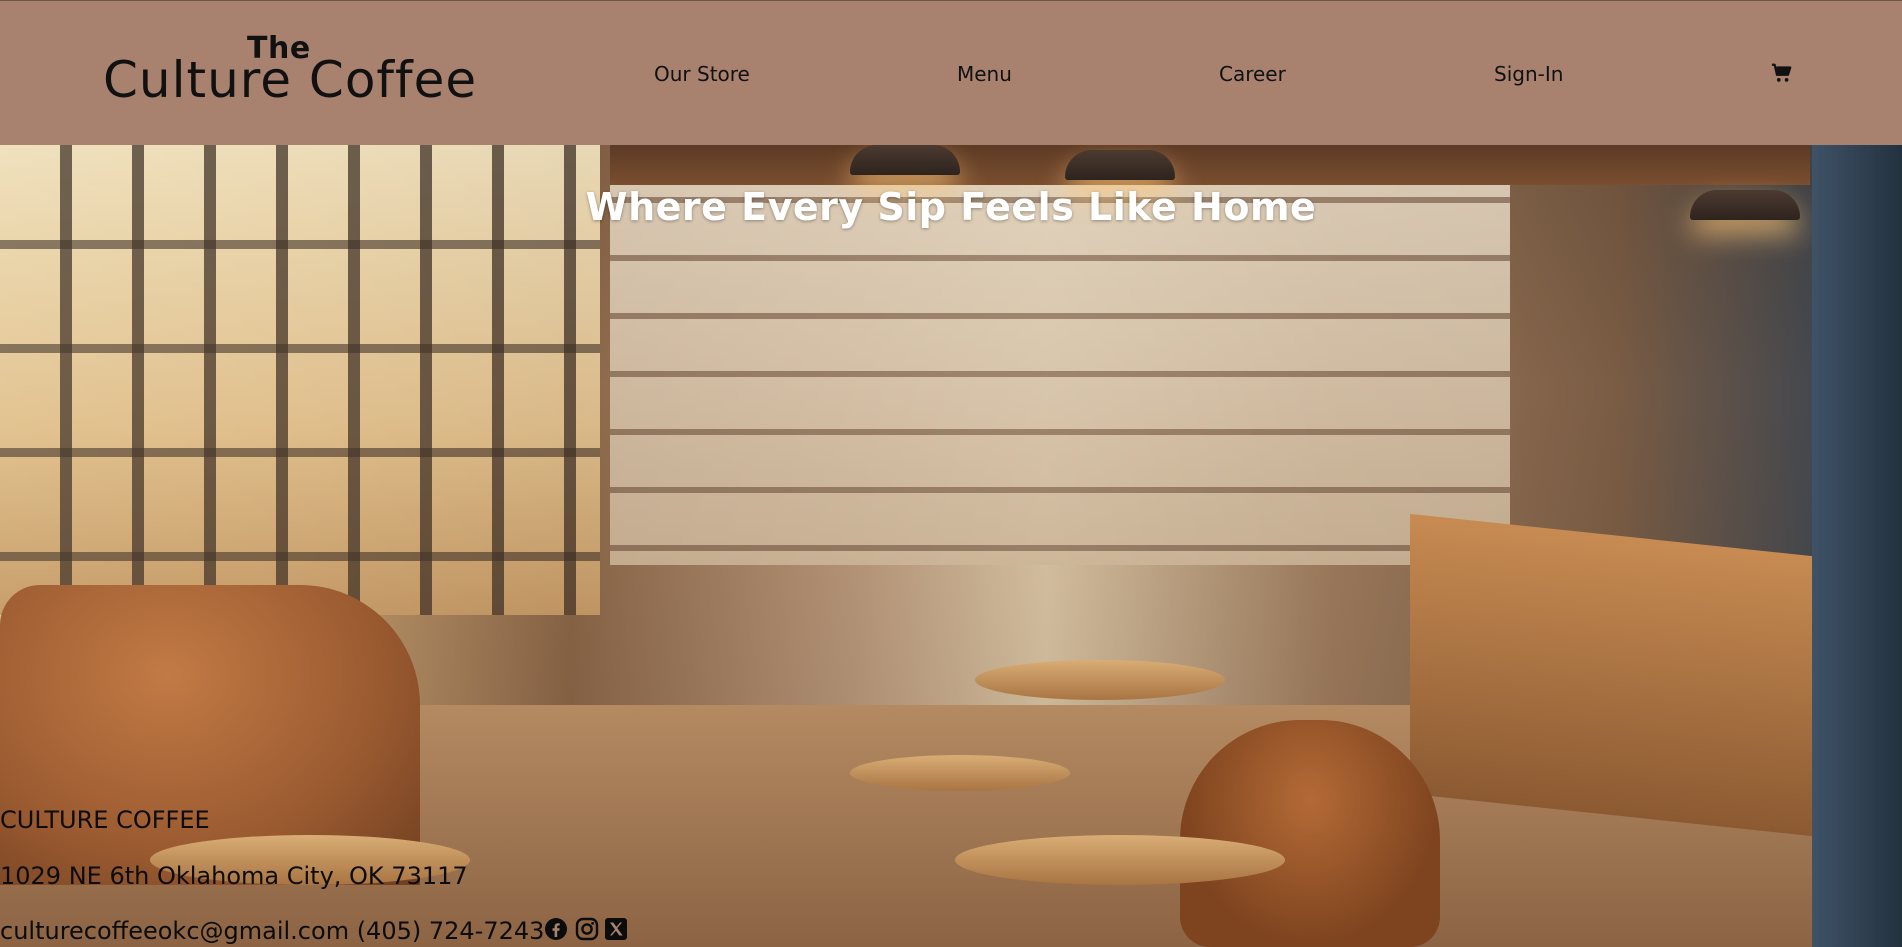 The height and width of the screenshot is (947, 1902). What do you see at coordinates (984, 74) in the screenshot?
I see `nav-menu: Menu` at bounding box center [984, 74].